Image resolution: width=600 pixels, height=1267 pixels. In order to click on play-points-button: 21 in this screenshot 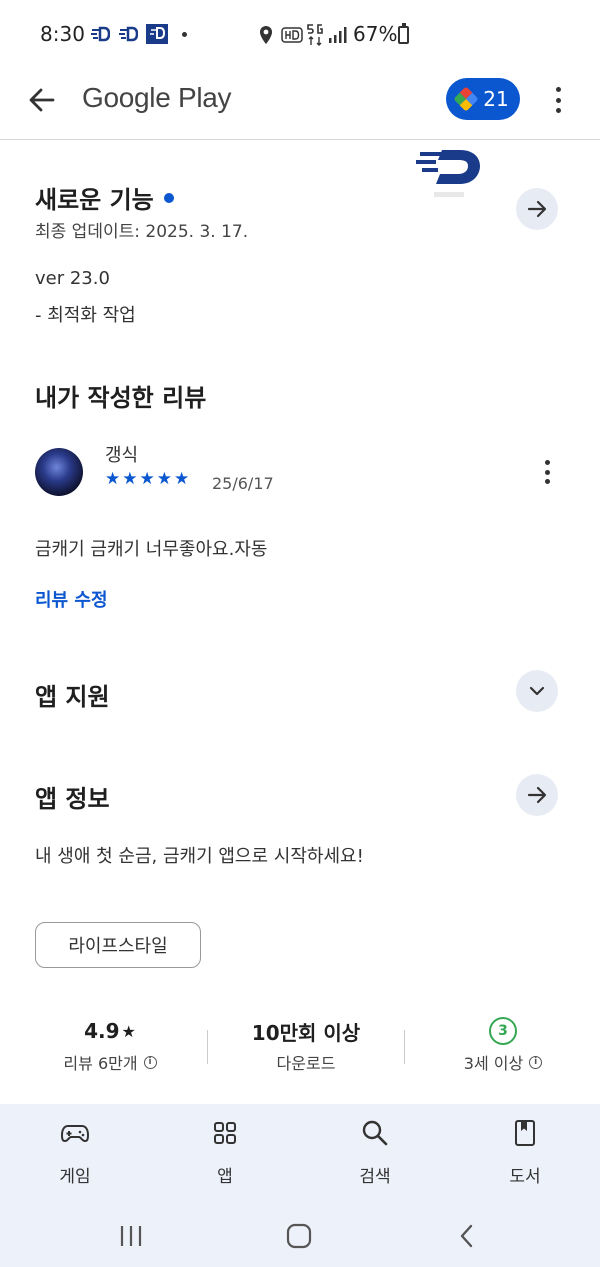, I will do `click(483, 99)`.